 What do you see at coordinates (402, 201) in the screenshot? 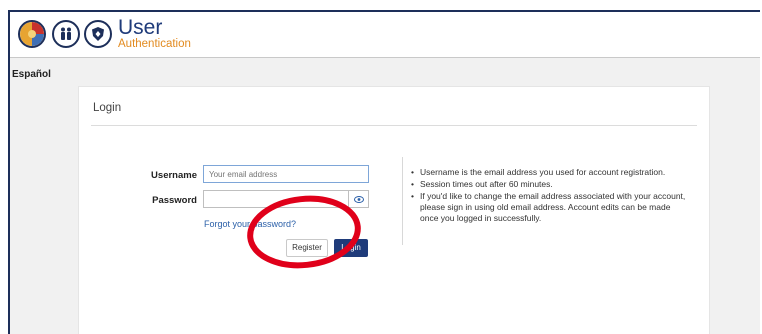
I see `vertical-divider` at bounding box center [402, 201].